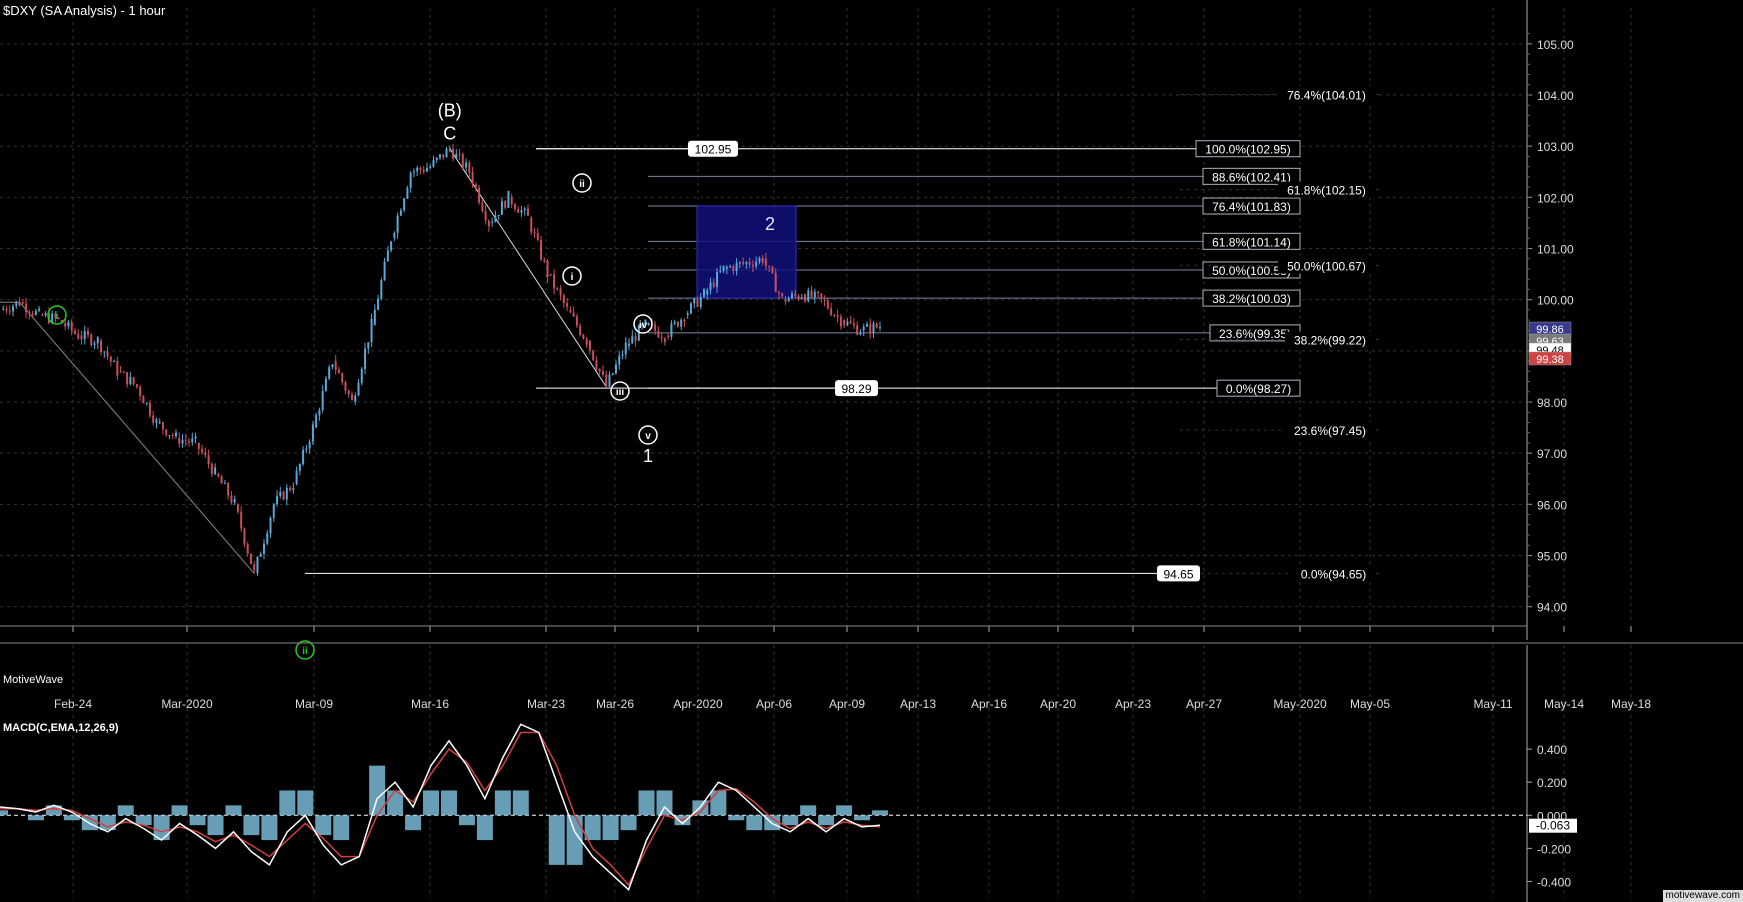 This screenshot has width=1743, height=902. Describe the element at coordinates (918, 704) in the screenshot. I see `time-tick-label: Apr-13` at that location.